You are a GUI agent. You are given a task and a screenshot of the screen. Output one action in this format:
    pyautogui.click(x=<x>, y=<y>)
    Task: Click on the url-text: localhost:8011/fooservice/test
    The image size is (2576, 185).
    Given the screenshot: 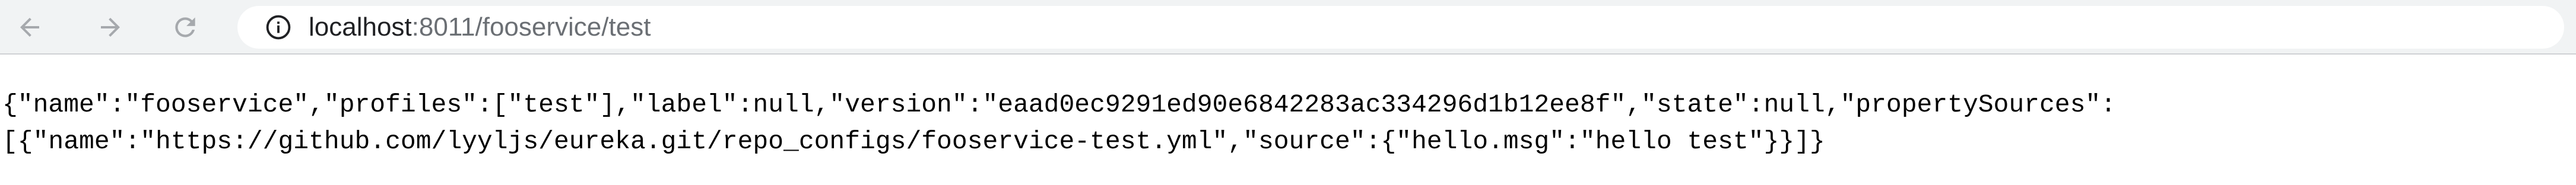 What is the action you would take?
    pyautogui.click(x=480, y=27)
    